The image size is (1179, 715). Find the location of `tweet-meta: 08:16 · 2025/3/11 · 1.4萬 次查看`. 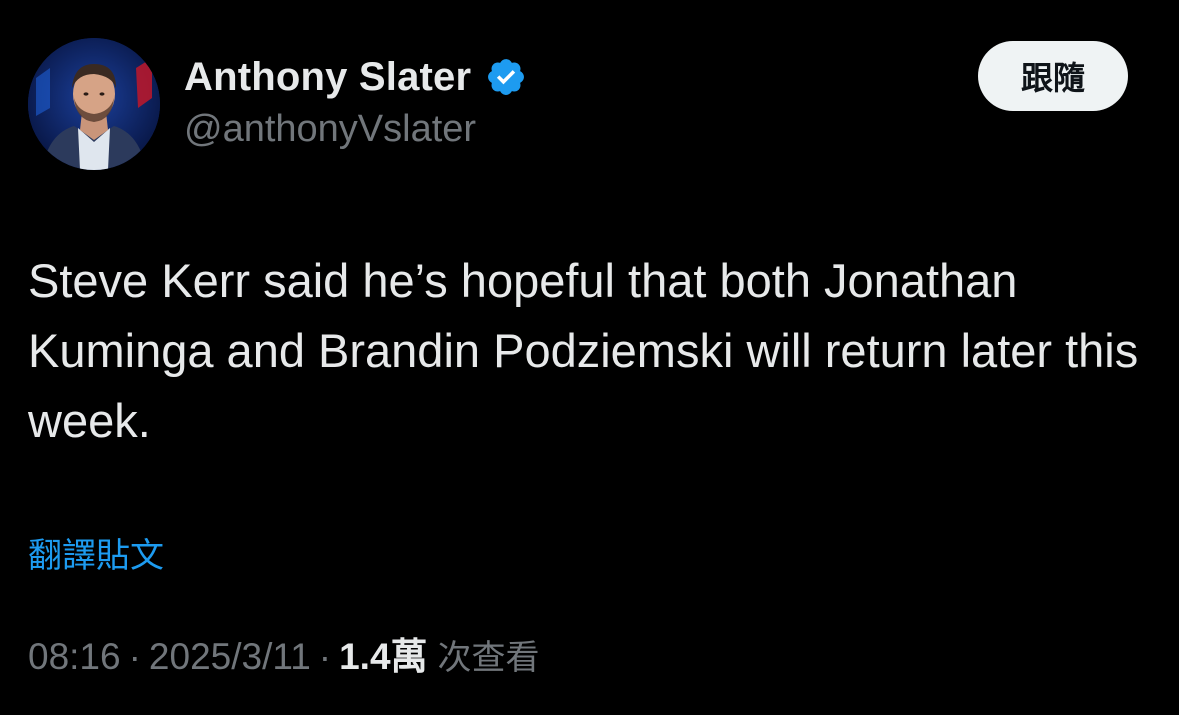

tweet-meta: 08:16 · 2025/3/11 · 1.4萬 次查看 is located at coordinates (284, 653).